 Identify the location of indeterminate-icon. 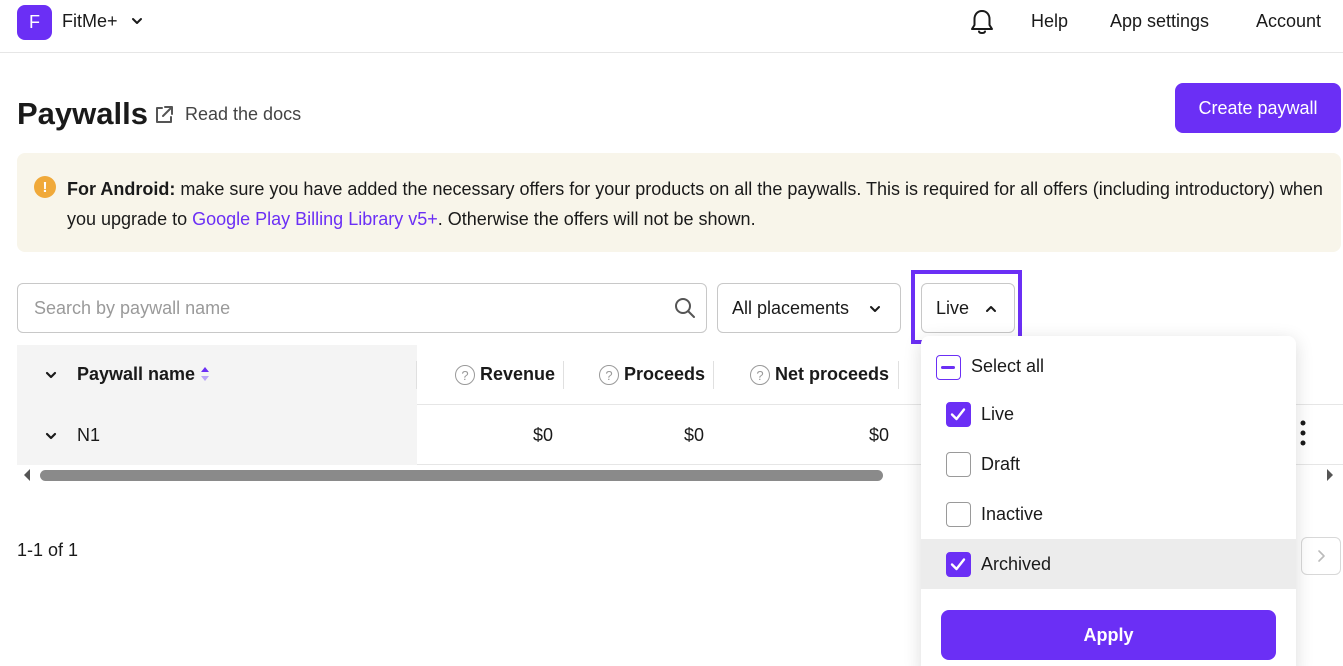
(948, 367).